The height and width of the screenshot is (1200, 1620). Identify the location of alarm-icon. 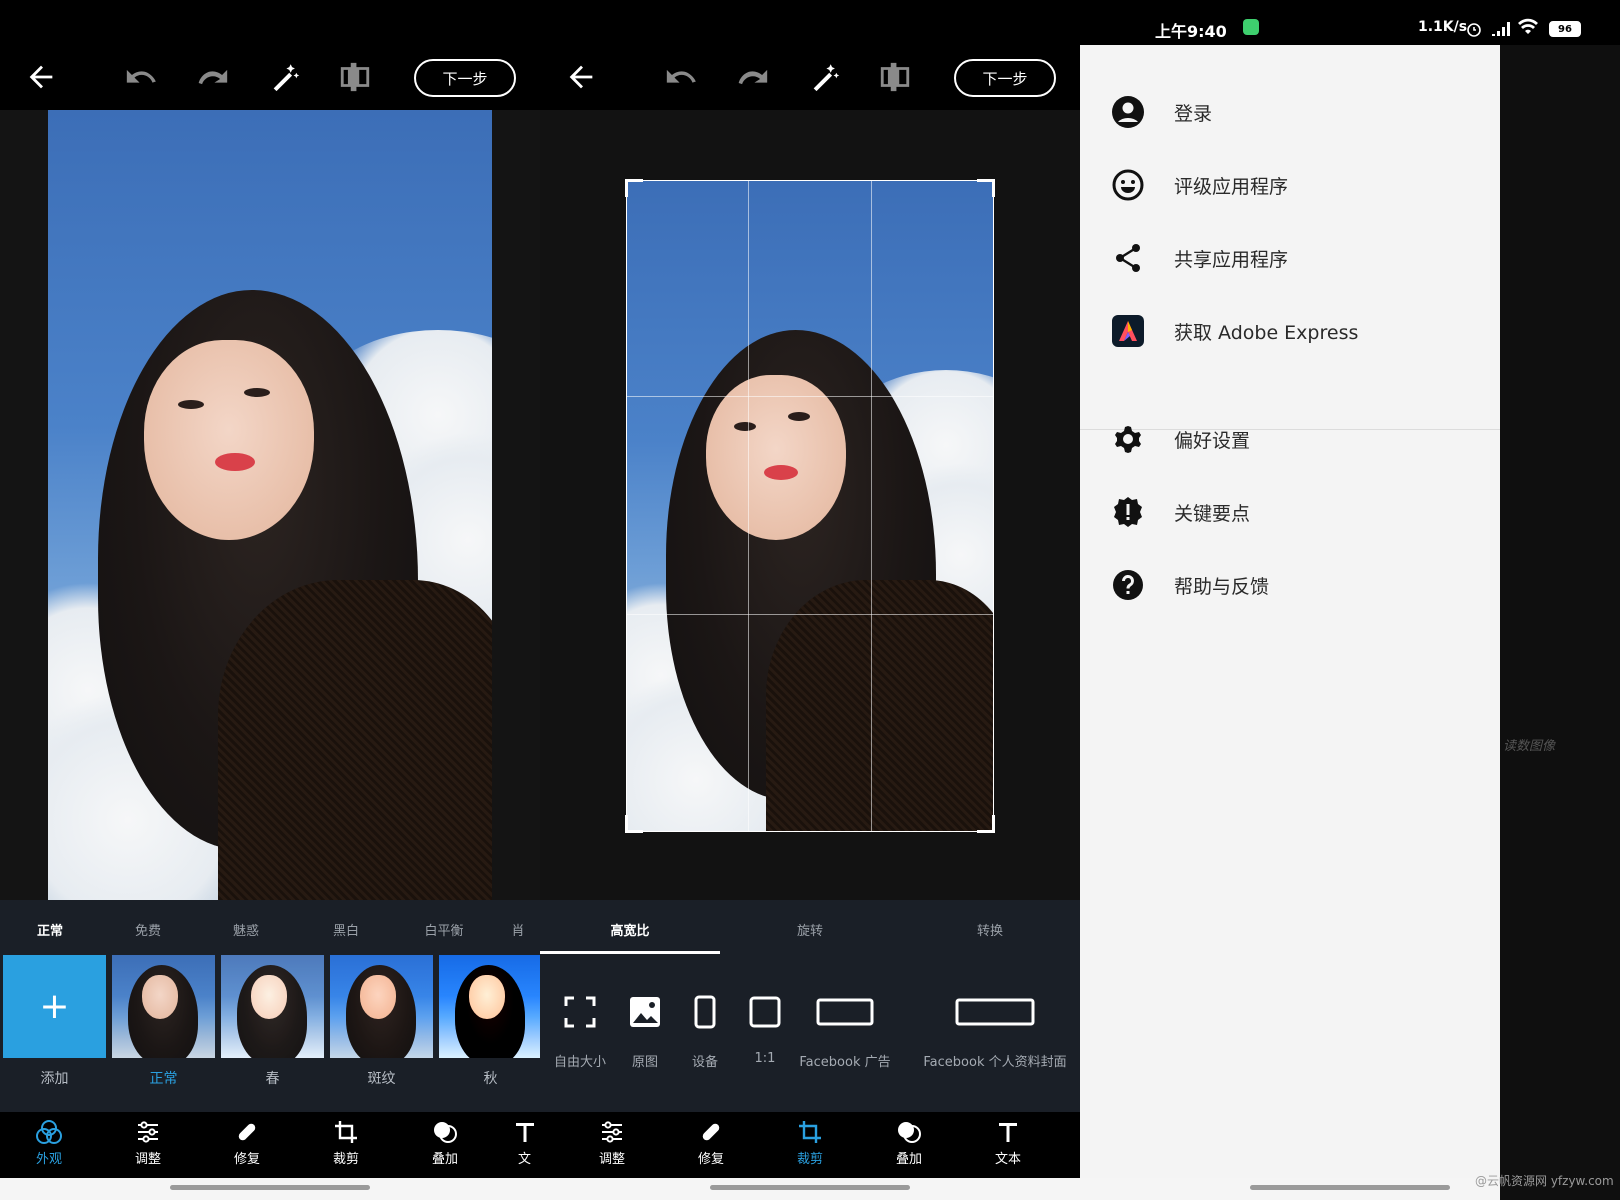
(1474, 30).